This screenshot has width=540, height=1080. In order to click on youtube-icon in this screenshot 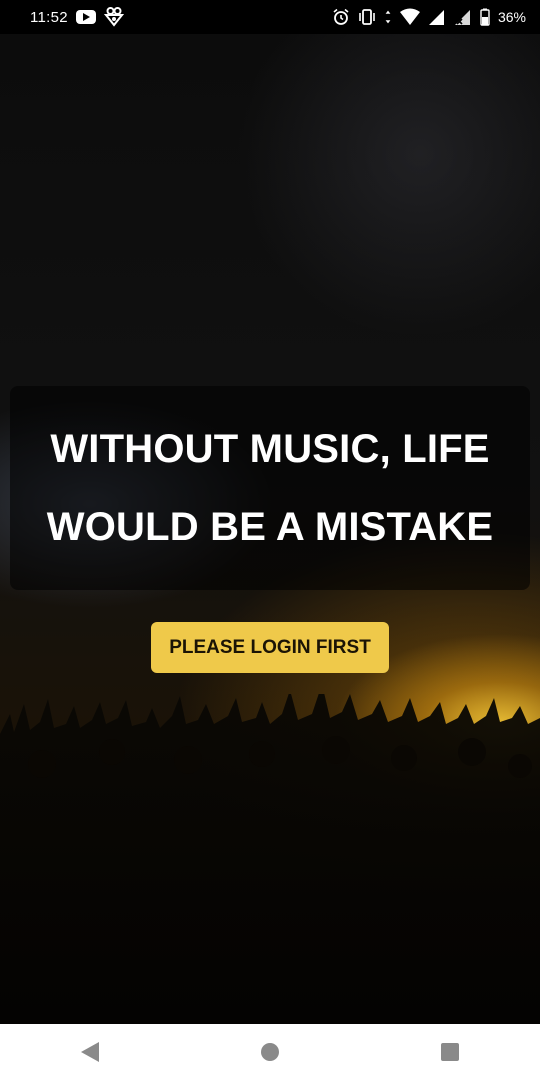, I will do `click(85, 17)`.